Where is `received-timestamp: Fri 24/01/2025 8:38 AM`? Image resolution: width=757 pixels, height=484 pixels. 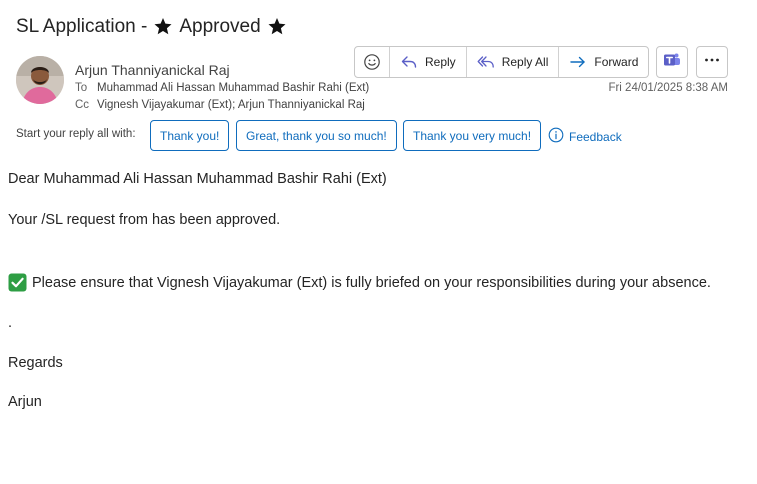
received-timestamp: Fri 24/01/2025 8:38 AM is located at coordinates (668, 88).